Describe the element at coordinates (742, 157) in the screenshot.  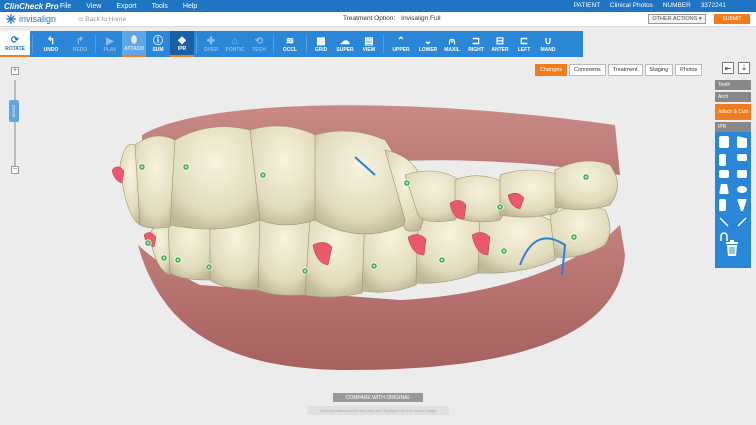
I see `attachment-horizontal-icon` at that location.